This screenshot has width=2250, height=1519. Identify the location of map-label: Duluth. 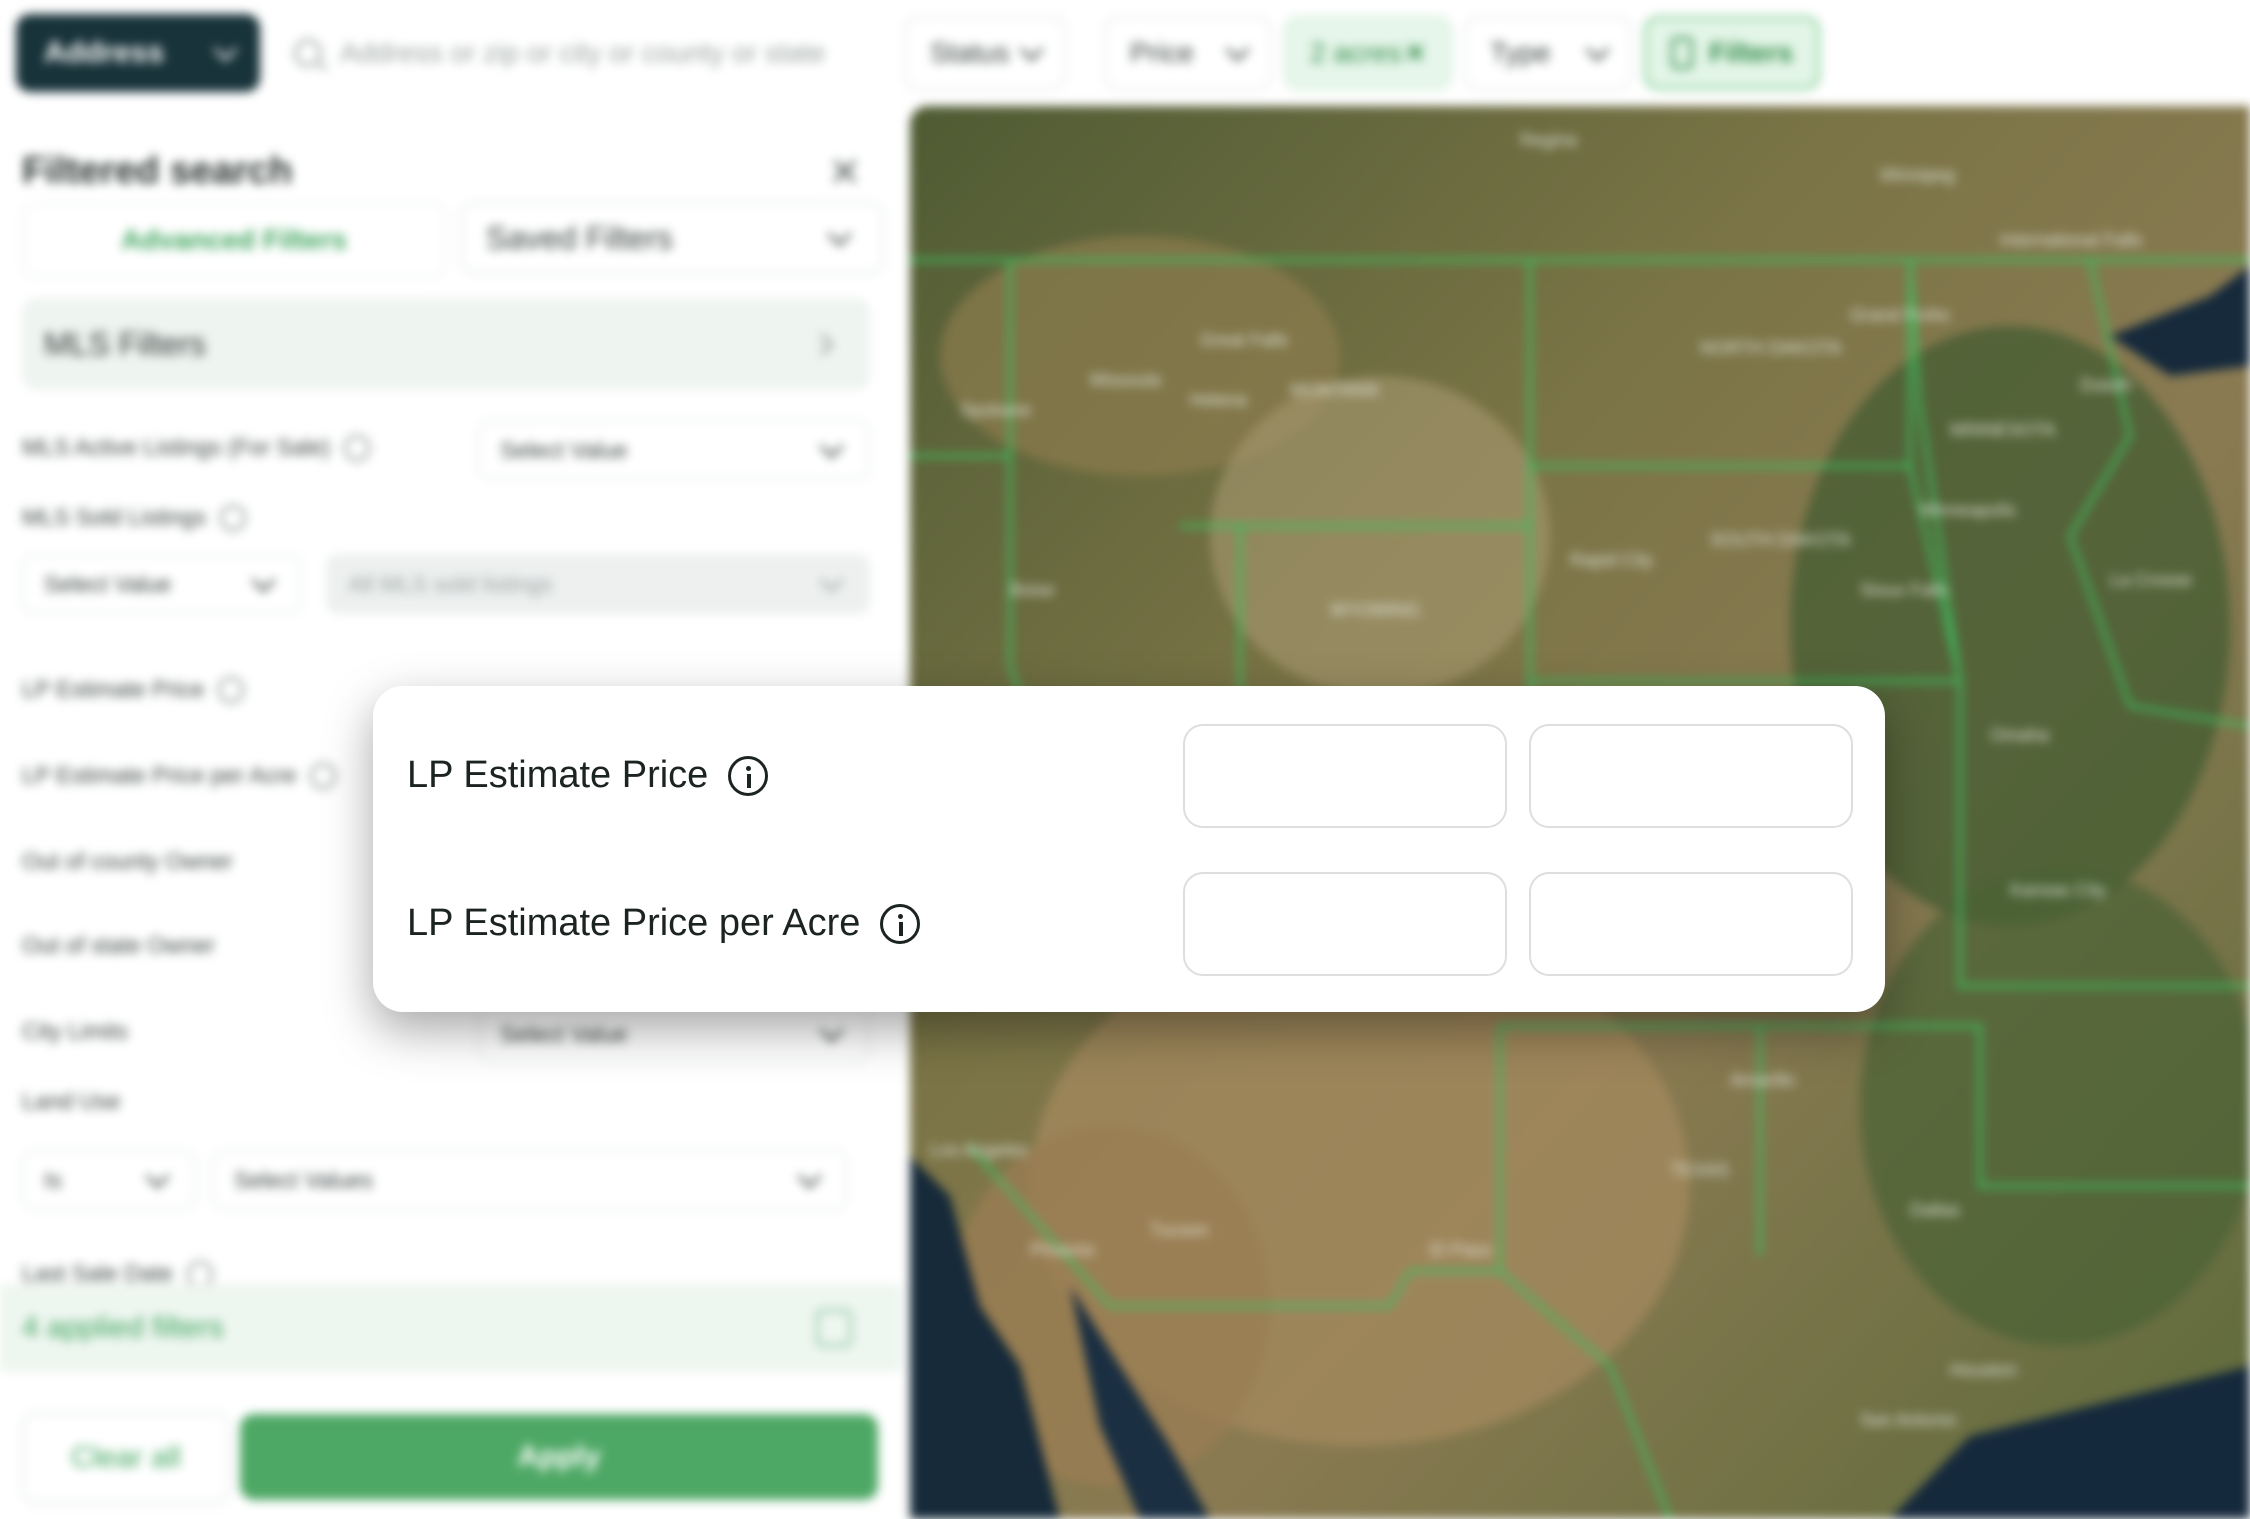
(2106, 385).